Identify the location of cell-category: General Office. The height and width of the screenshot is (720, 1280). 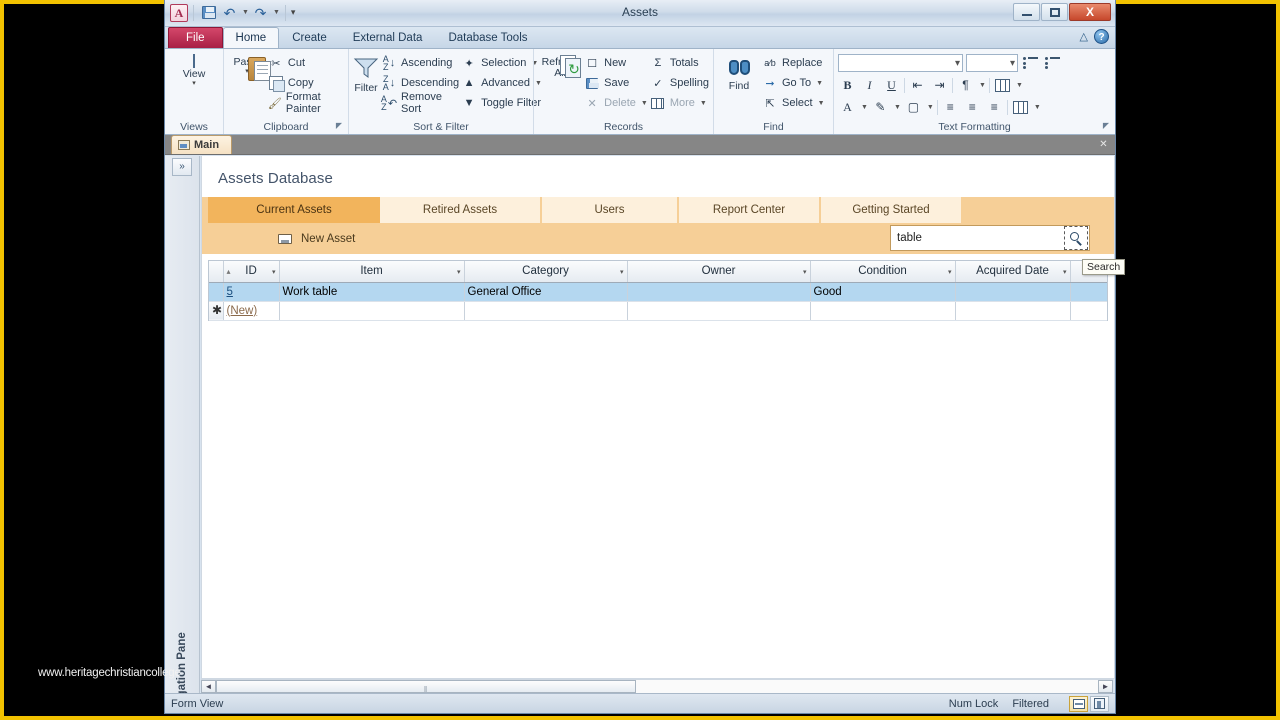
(546, 292).